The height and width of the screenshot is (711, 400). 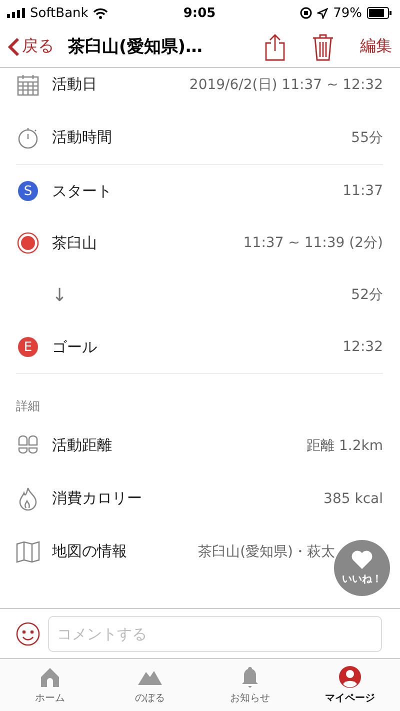 I want to click on row-value: 52分, so click(x=367, y=295).